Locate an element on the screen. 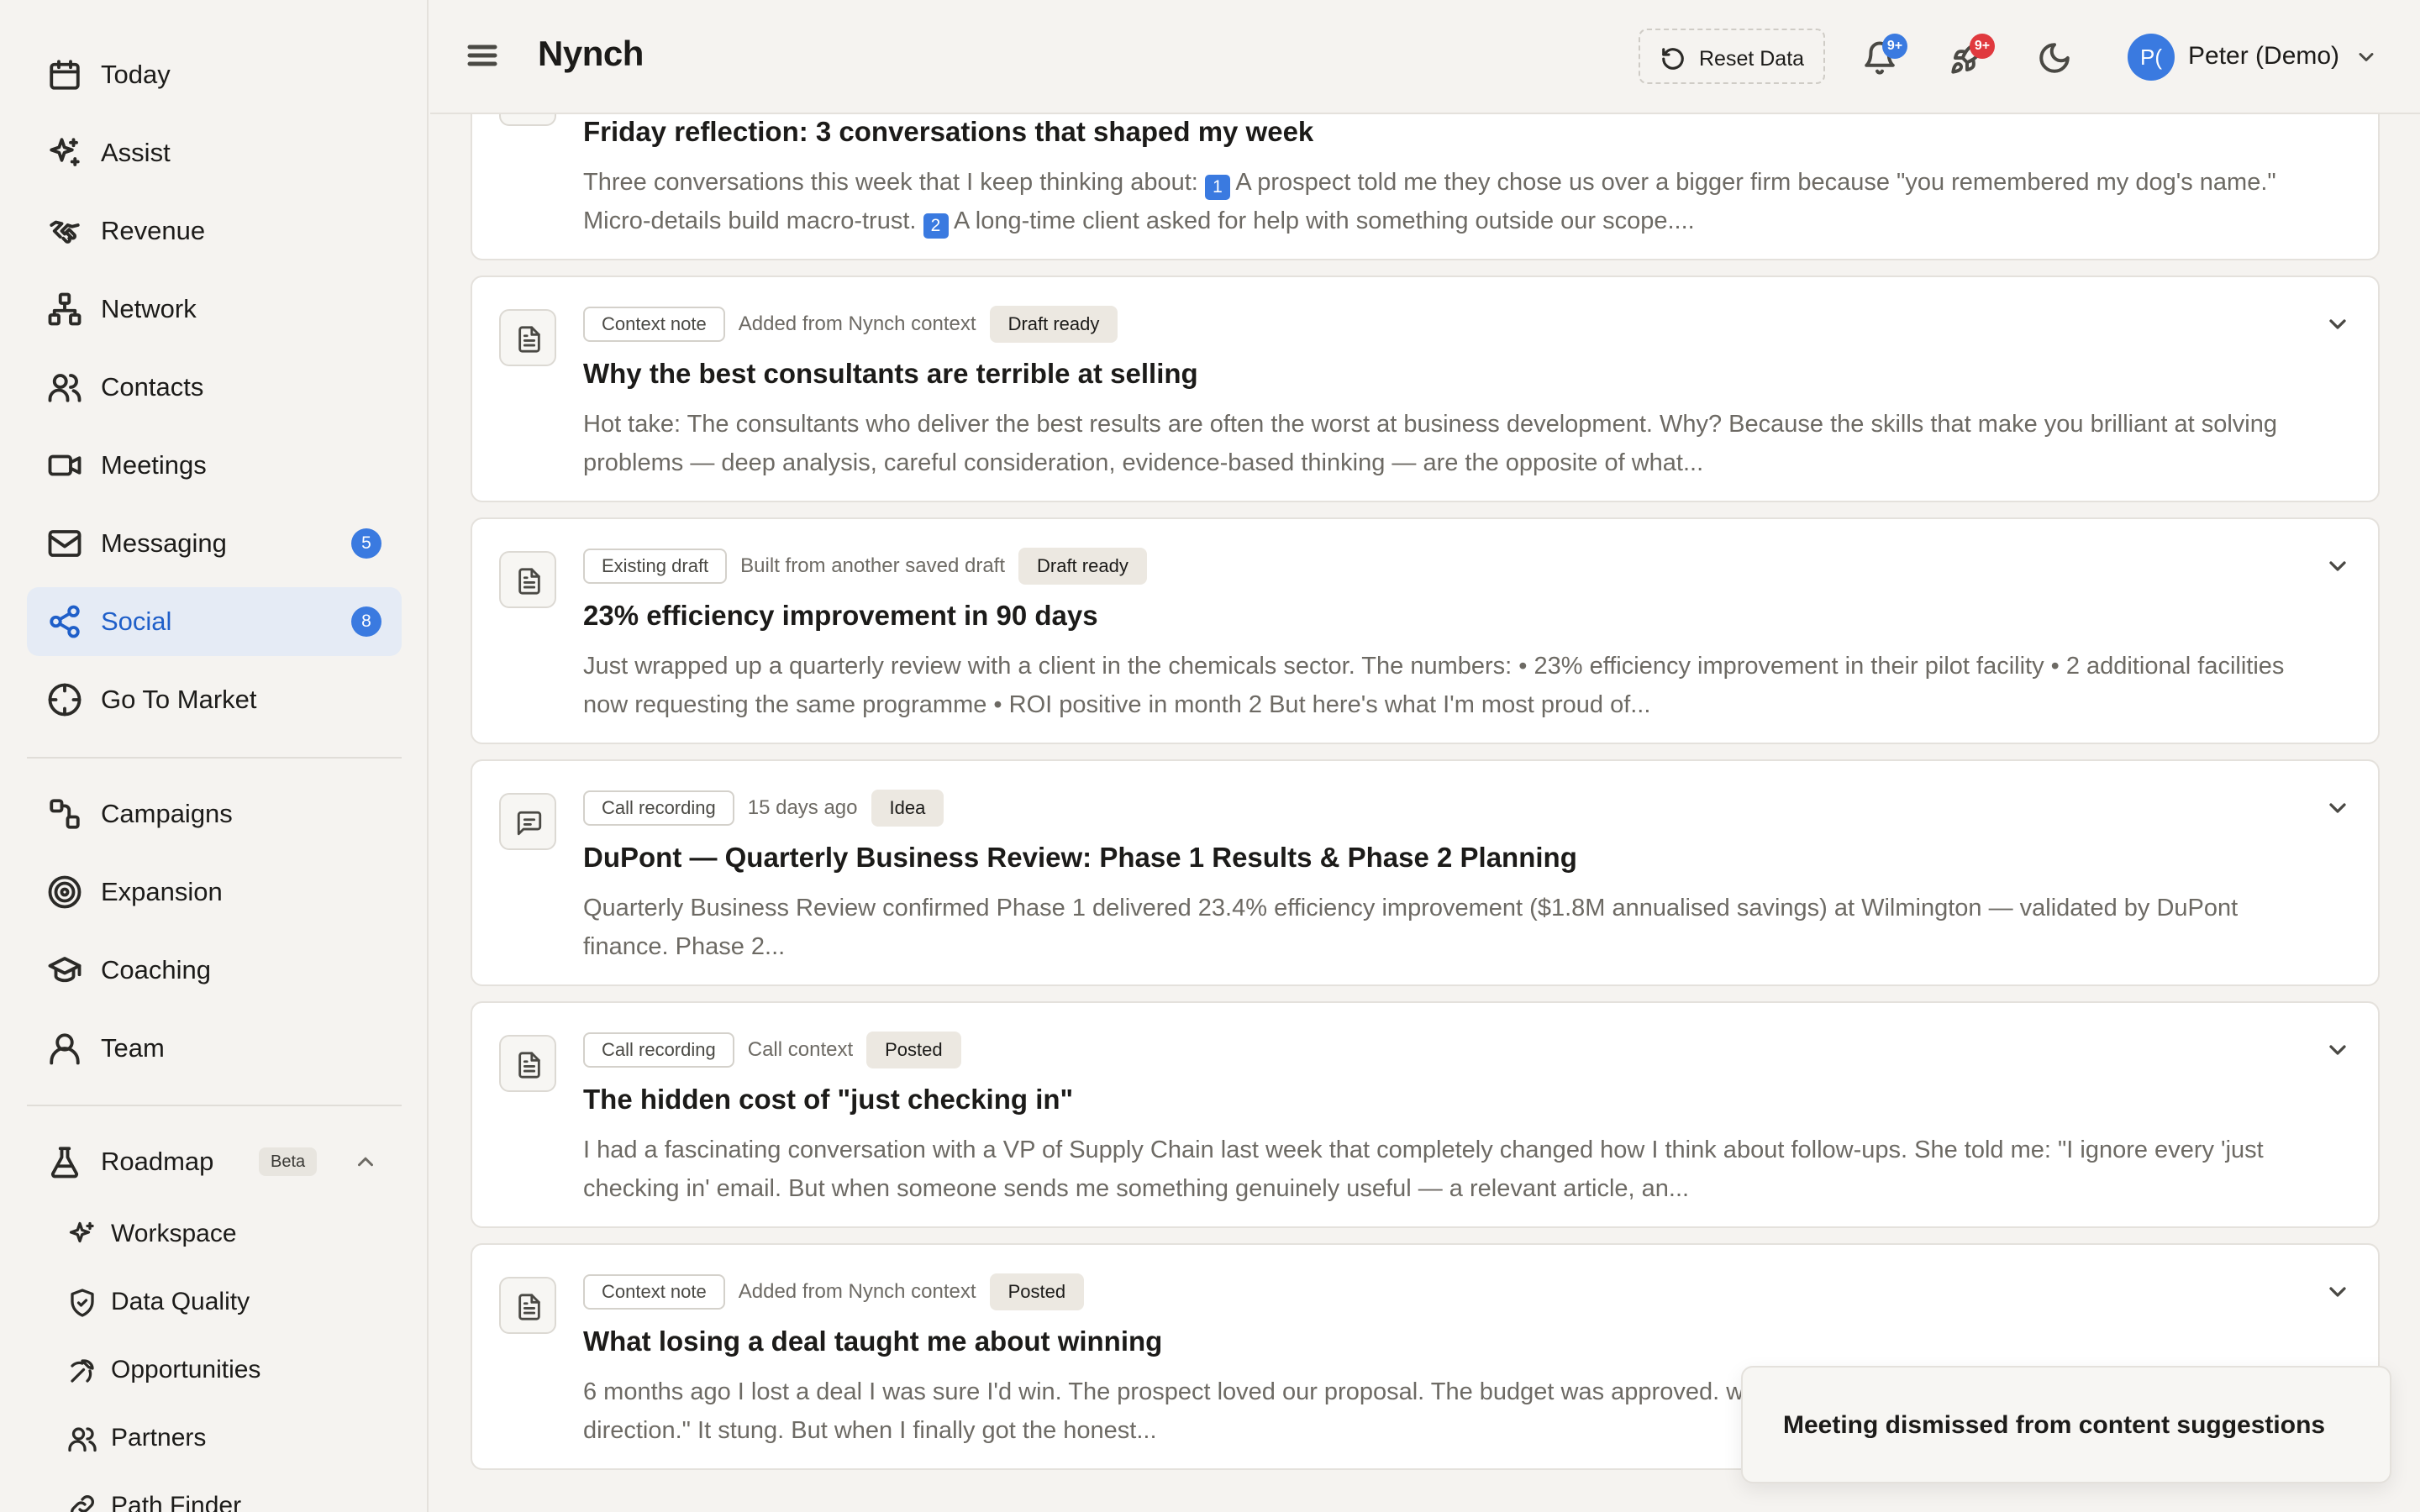  keycap-2-emoji: 2 is located at coordinates (936, 226).